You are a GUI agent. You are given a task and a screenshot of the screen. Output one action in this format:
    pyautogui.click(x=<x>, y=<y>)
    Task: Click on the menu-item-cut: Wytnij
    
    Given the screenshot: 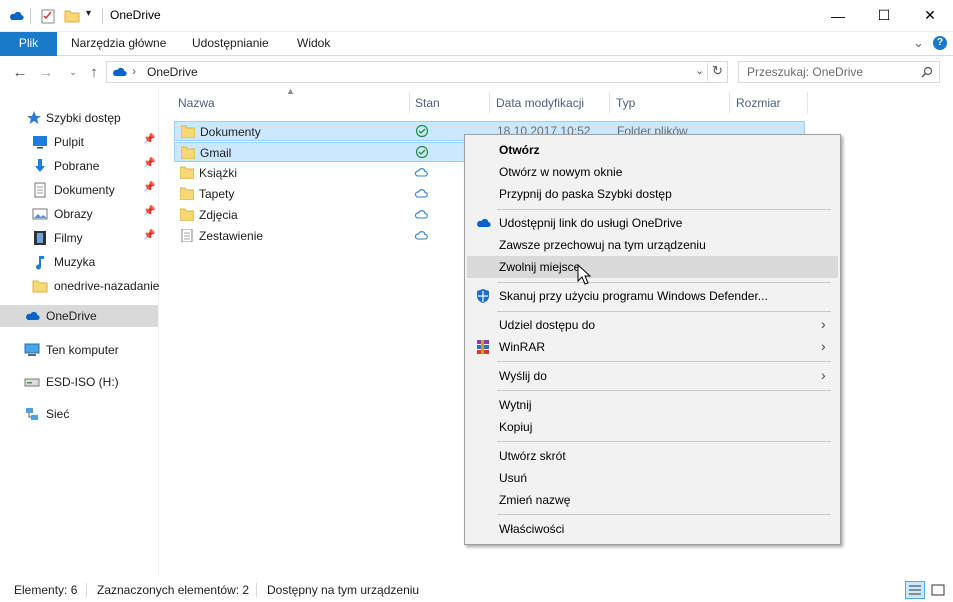 What is the action you would take?
    pyautogui.click(x=652, y=405)
    